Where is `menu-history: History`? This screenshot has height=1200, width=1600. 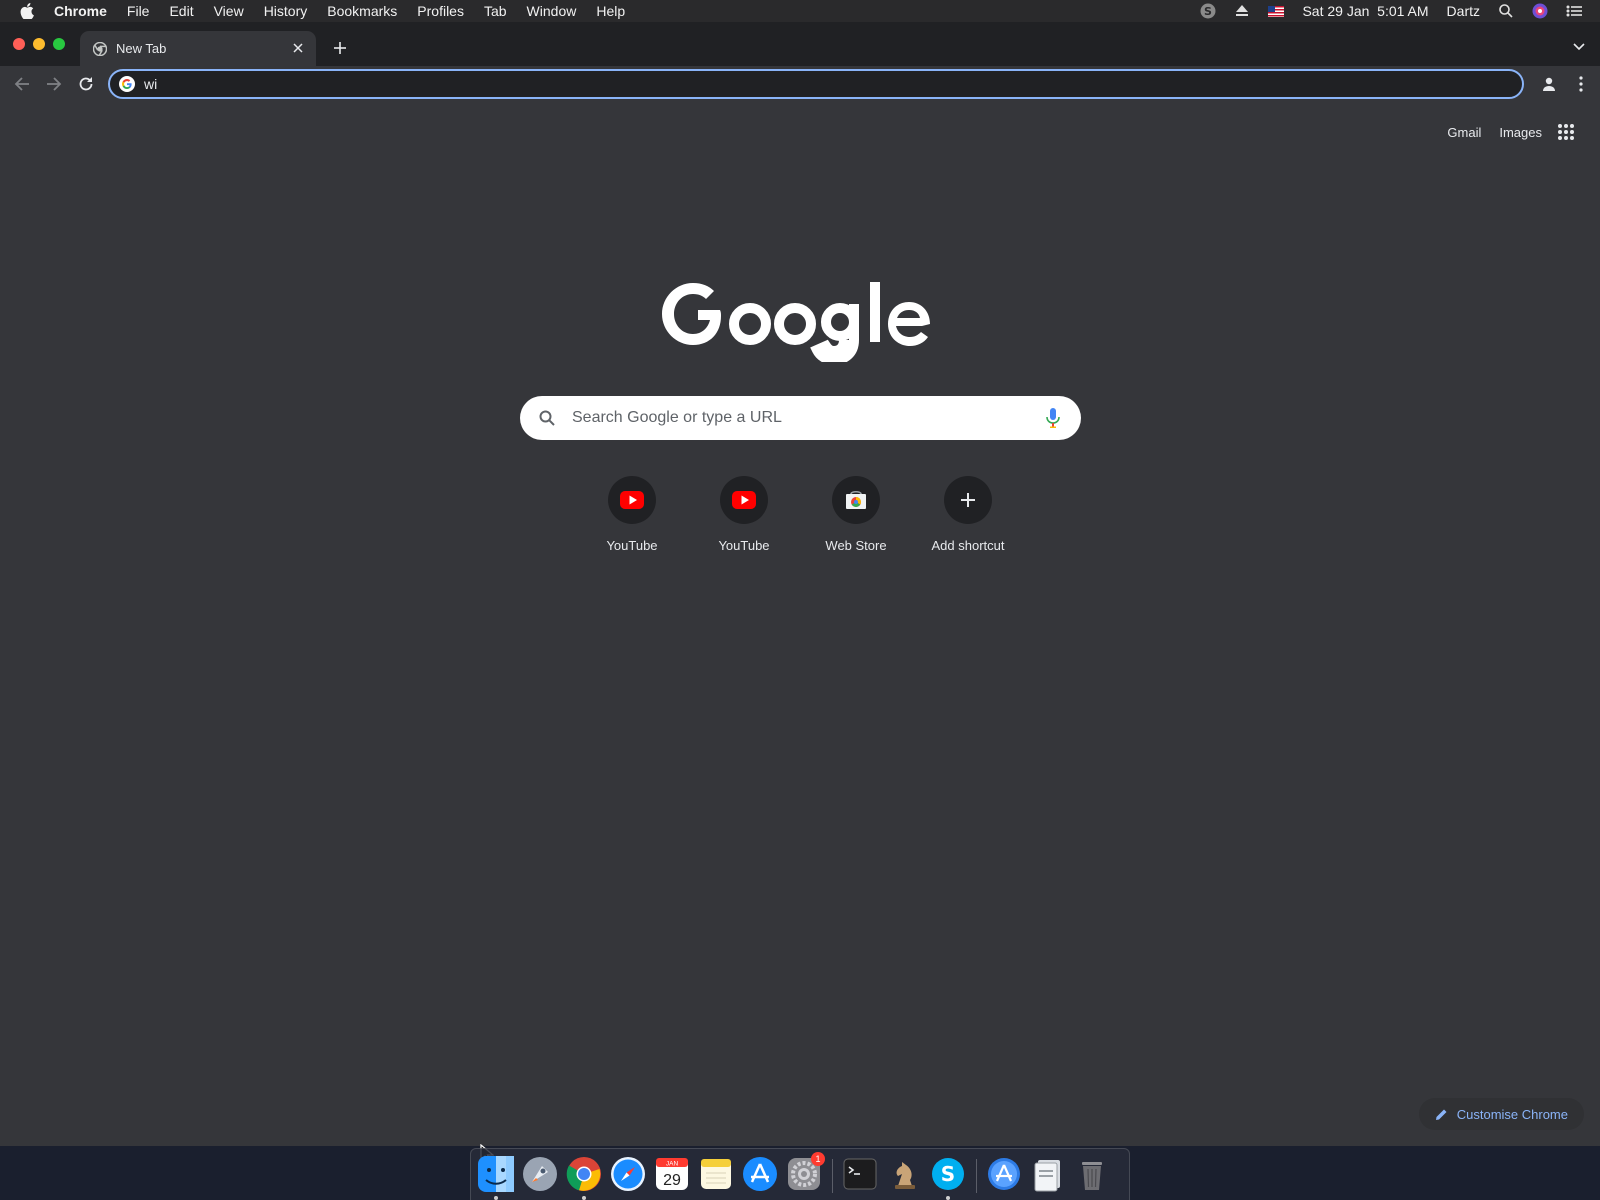
menu-history: History is located at coordinates (286, 11).